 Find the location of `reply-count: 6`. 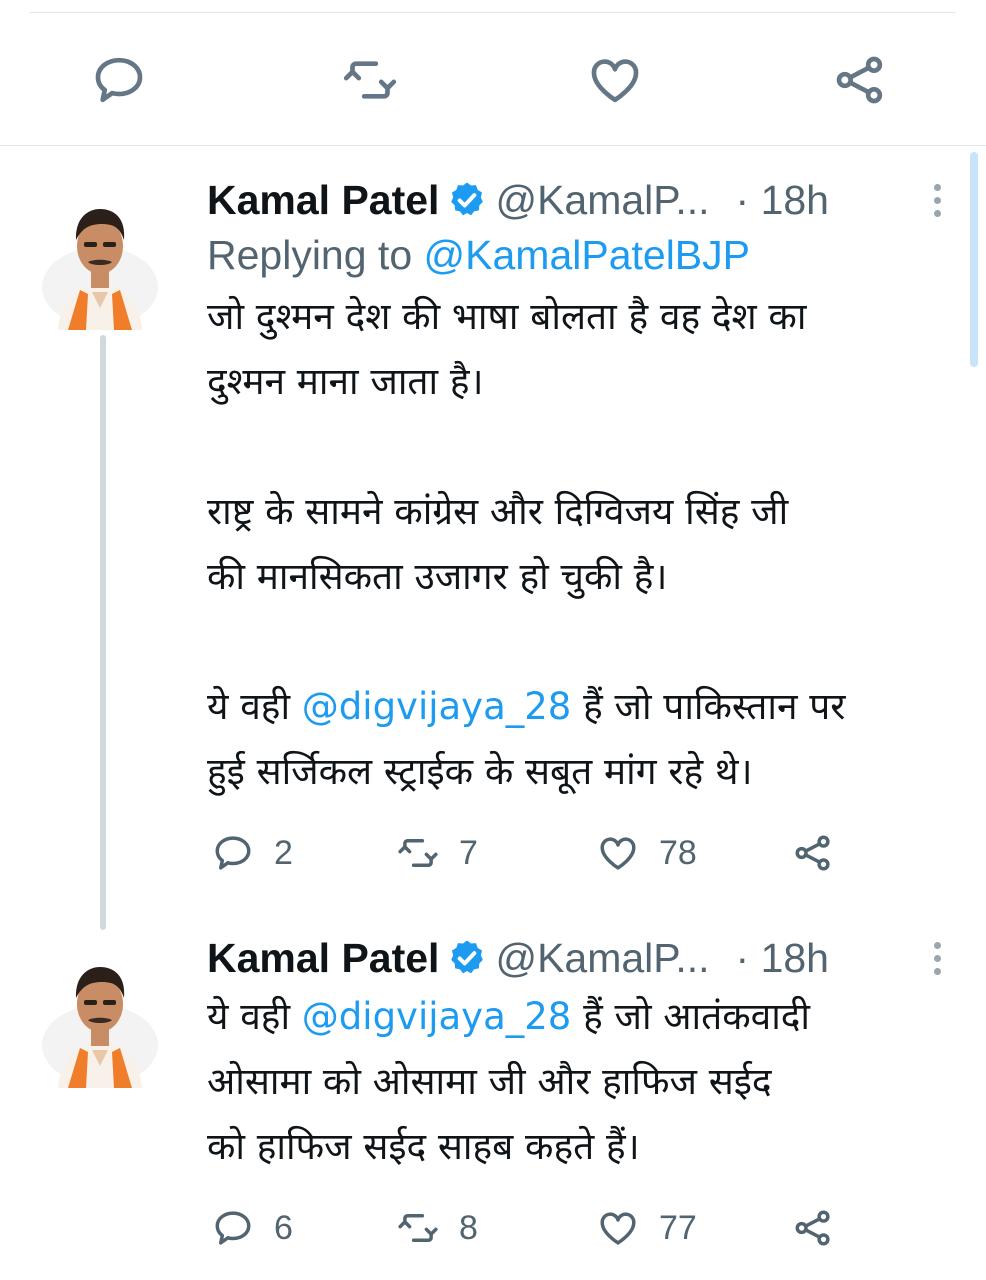

reply-count: 6 is located at coordinates (283, 1227).